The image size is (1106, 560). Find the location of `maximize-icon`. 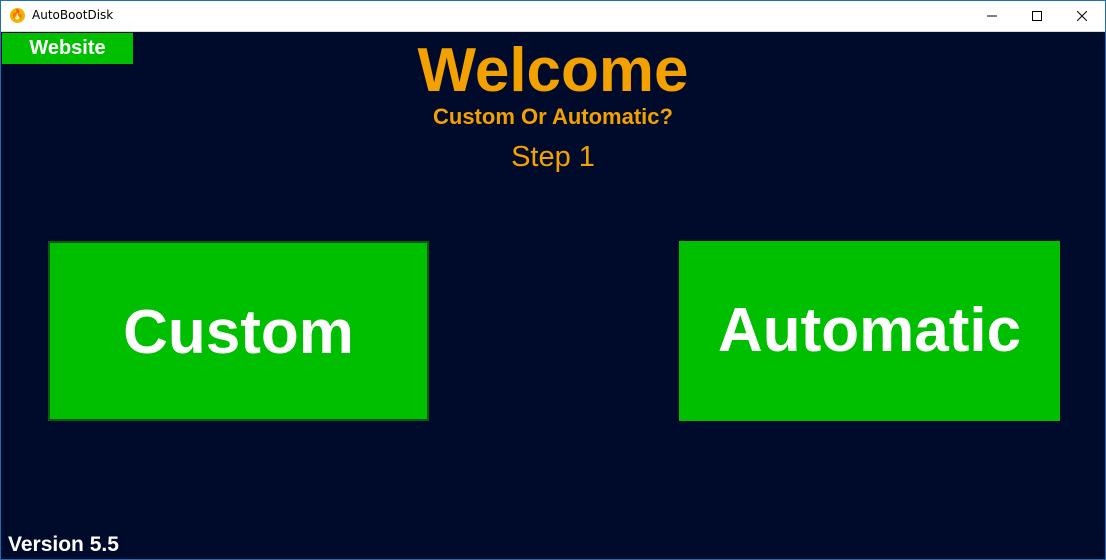

maximize-icon is located at coordinates (1037, 16).